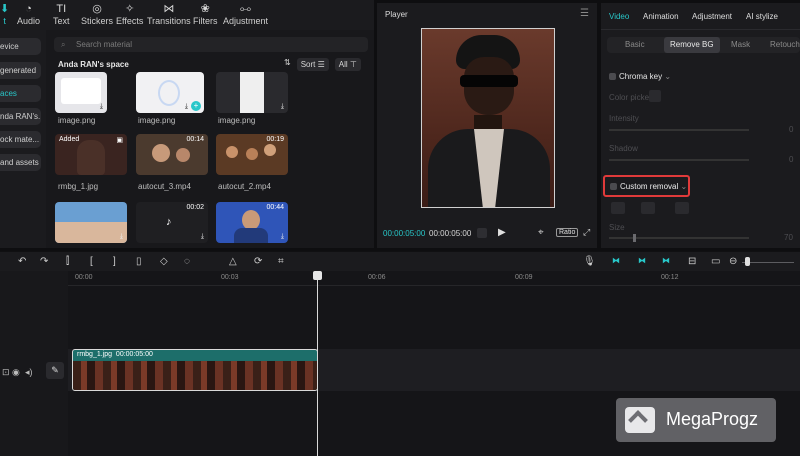  What do you see at coordinates (172, 222) in the screenshot?
I see `media-thumb: ♪ 00:02 ⤓` at bounding box center [172, 222].